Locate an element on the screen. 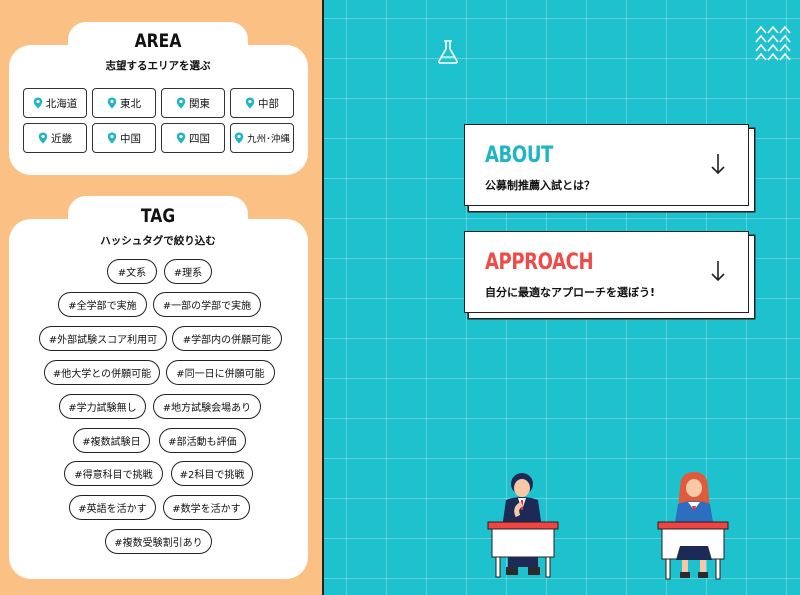  area-title: AREA is located at coordinates (158, 41).